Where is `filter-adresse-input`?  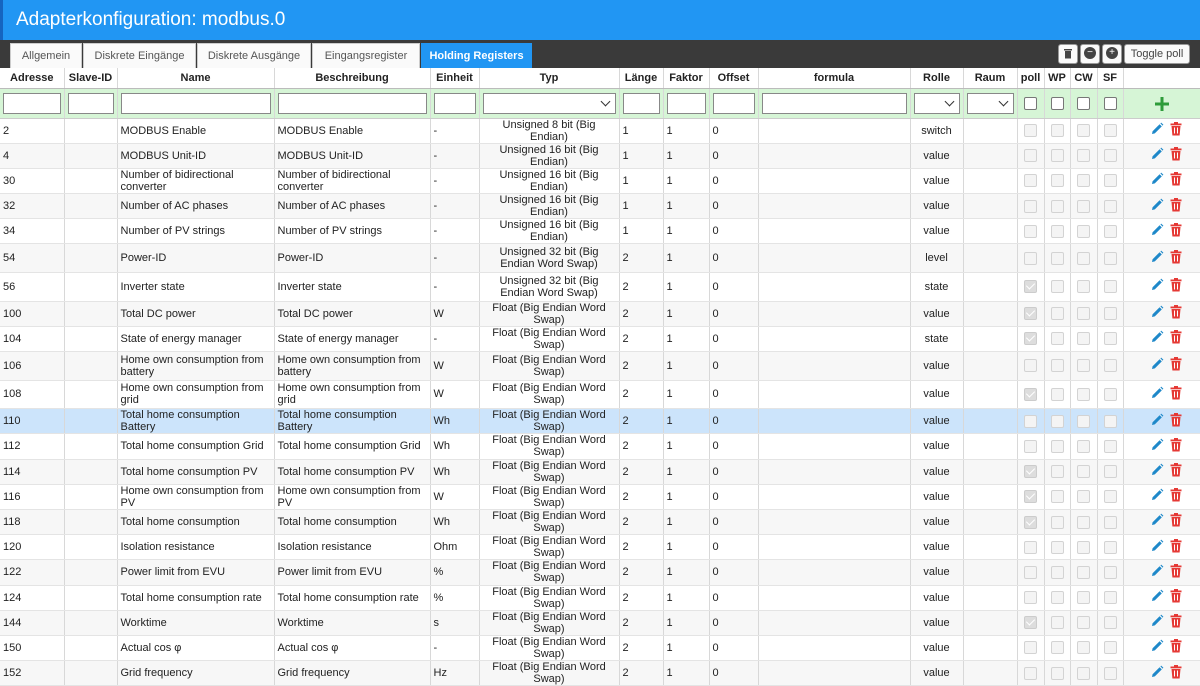 filter-adresse-input is located at coordinates (32, 103).